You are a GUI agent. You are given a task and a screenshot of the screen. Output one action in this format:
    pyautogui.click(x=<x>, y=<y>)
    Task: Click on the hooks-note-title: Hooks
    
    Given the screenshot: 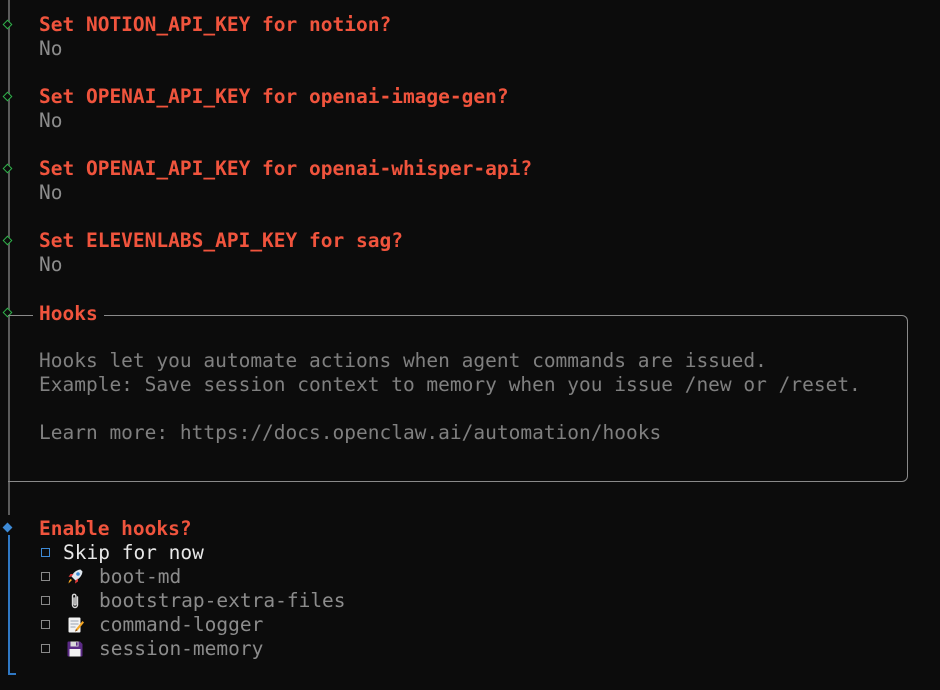 What is the action you would take?
    pyautogui.click(x=68, y=314)
    